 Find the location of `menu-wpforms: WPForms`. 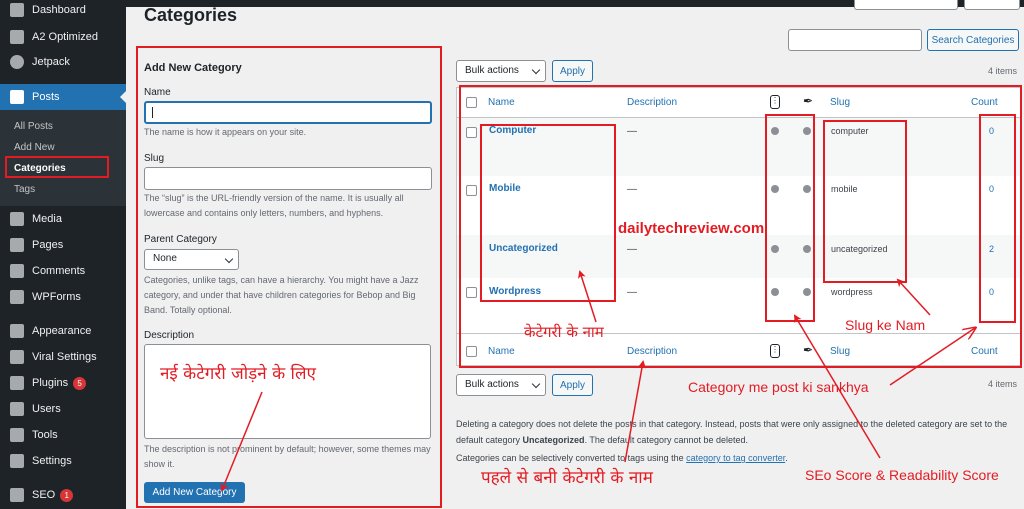

menu-wpforms: WPForms is located at coordinates (63, 297).